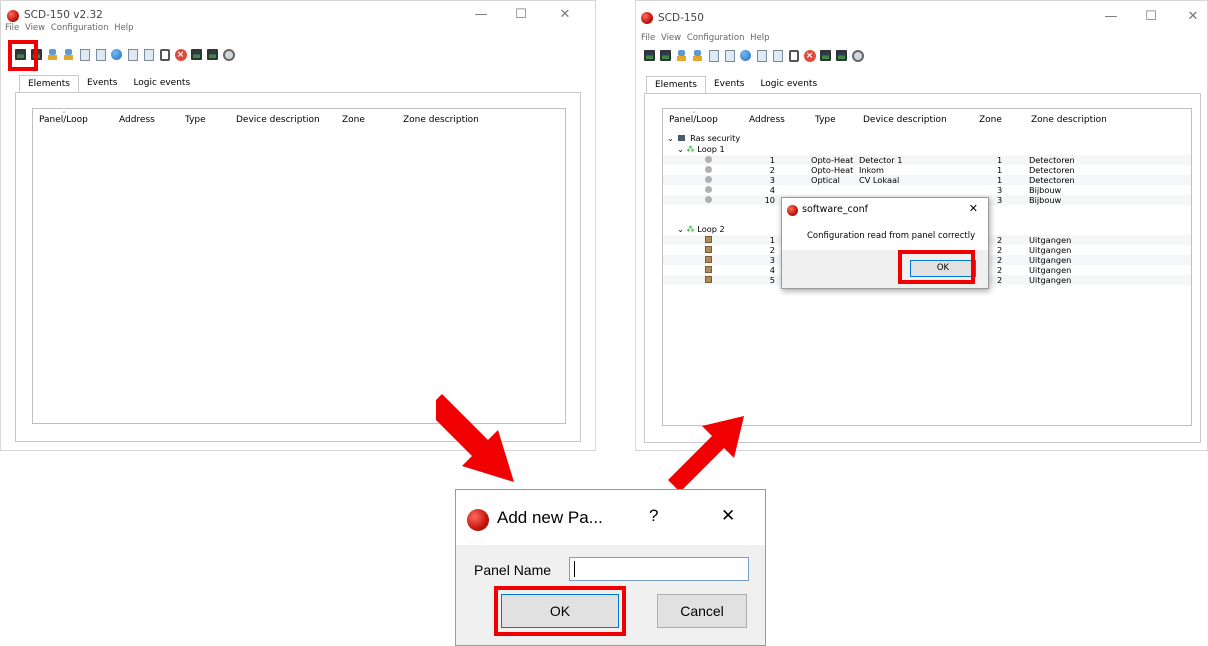 The height and width of the screenshot is (646, 1208). I want to click on export-icon, so click(777, 55).